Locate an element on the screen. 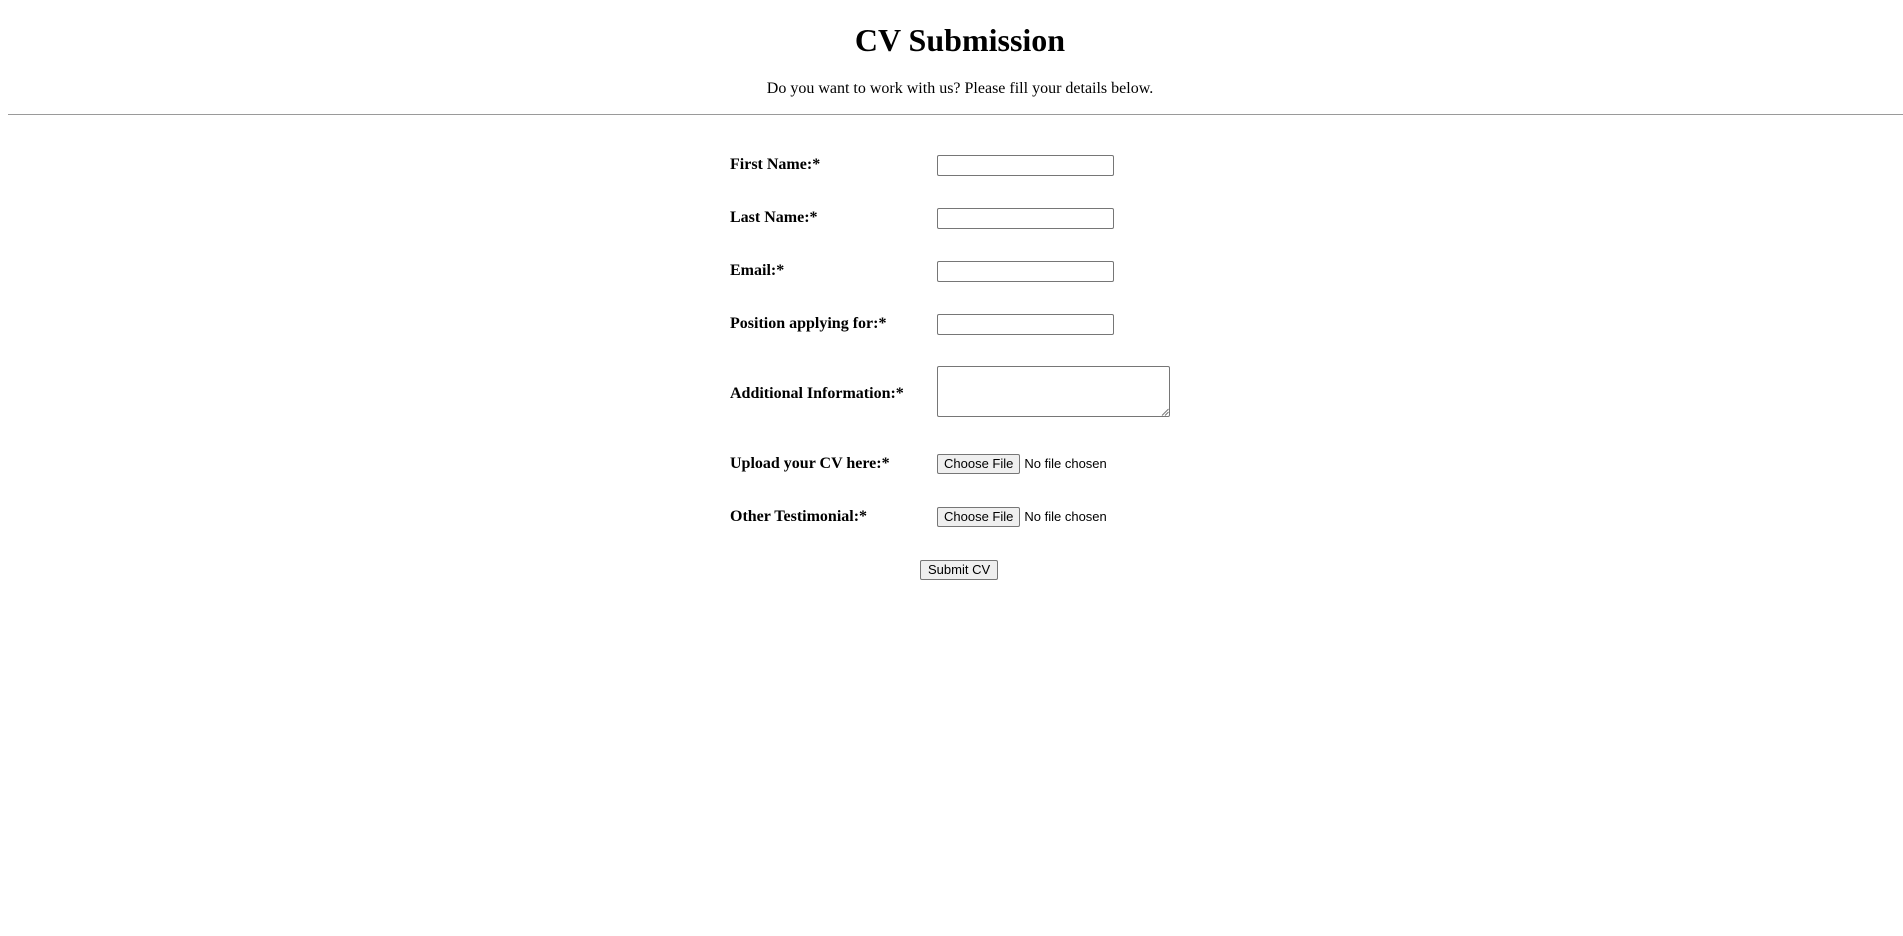 Image resolution: width=1903 pixels, height=936 pixels. additional-information-textarea is located at coordinates (1053, 391).